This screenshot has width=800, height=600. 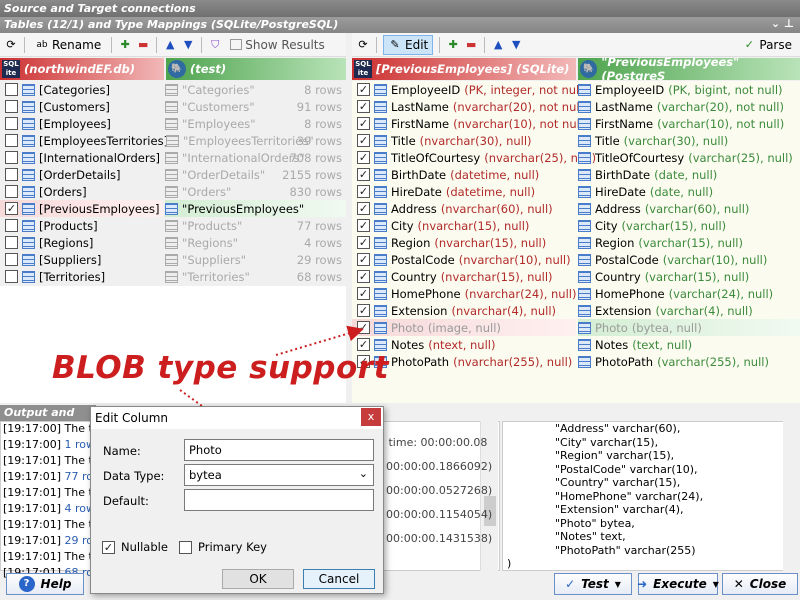 I want to click on column-name: Country, so click(x=414, y=276).